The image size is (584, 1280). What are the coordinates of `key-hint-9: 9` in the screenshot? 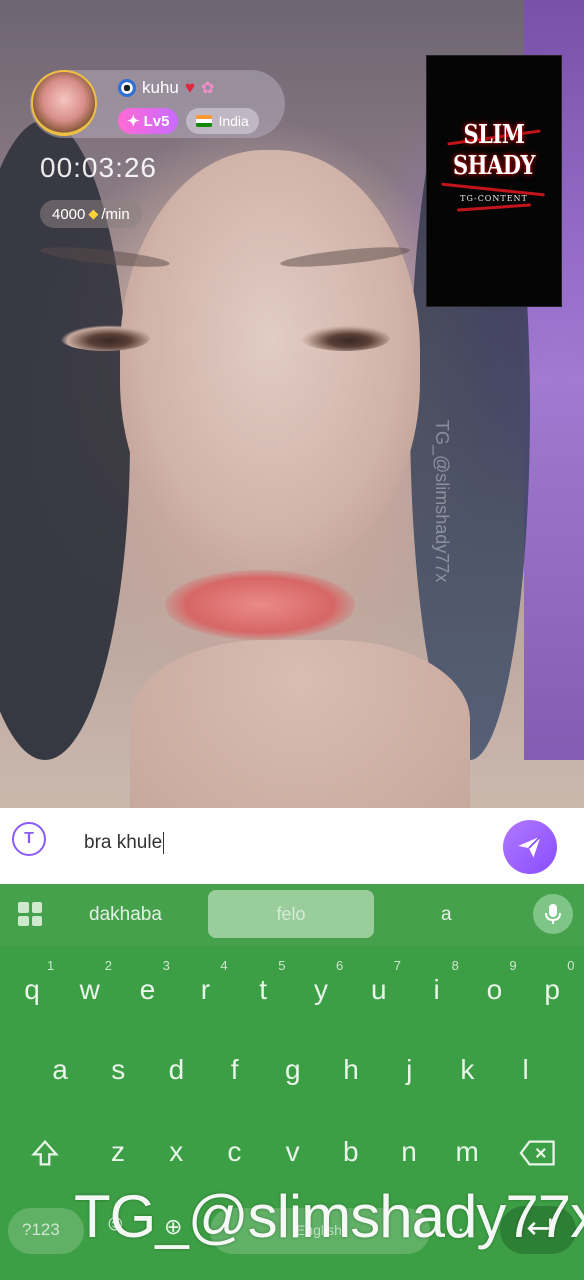 It's located at (513, 965).